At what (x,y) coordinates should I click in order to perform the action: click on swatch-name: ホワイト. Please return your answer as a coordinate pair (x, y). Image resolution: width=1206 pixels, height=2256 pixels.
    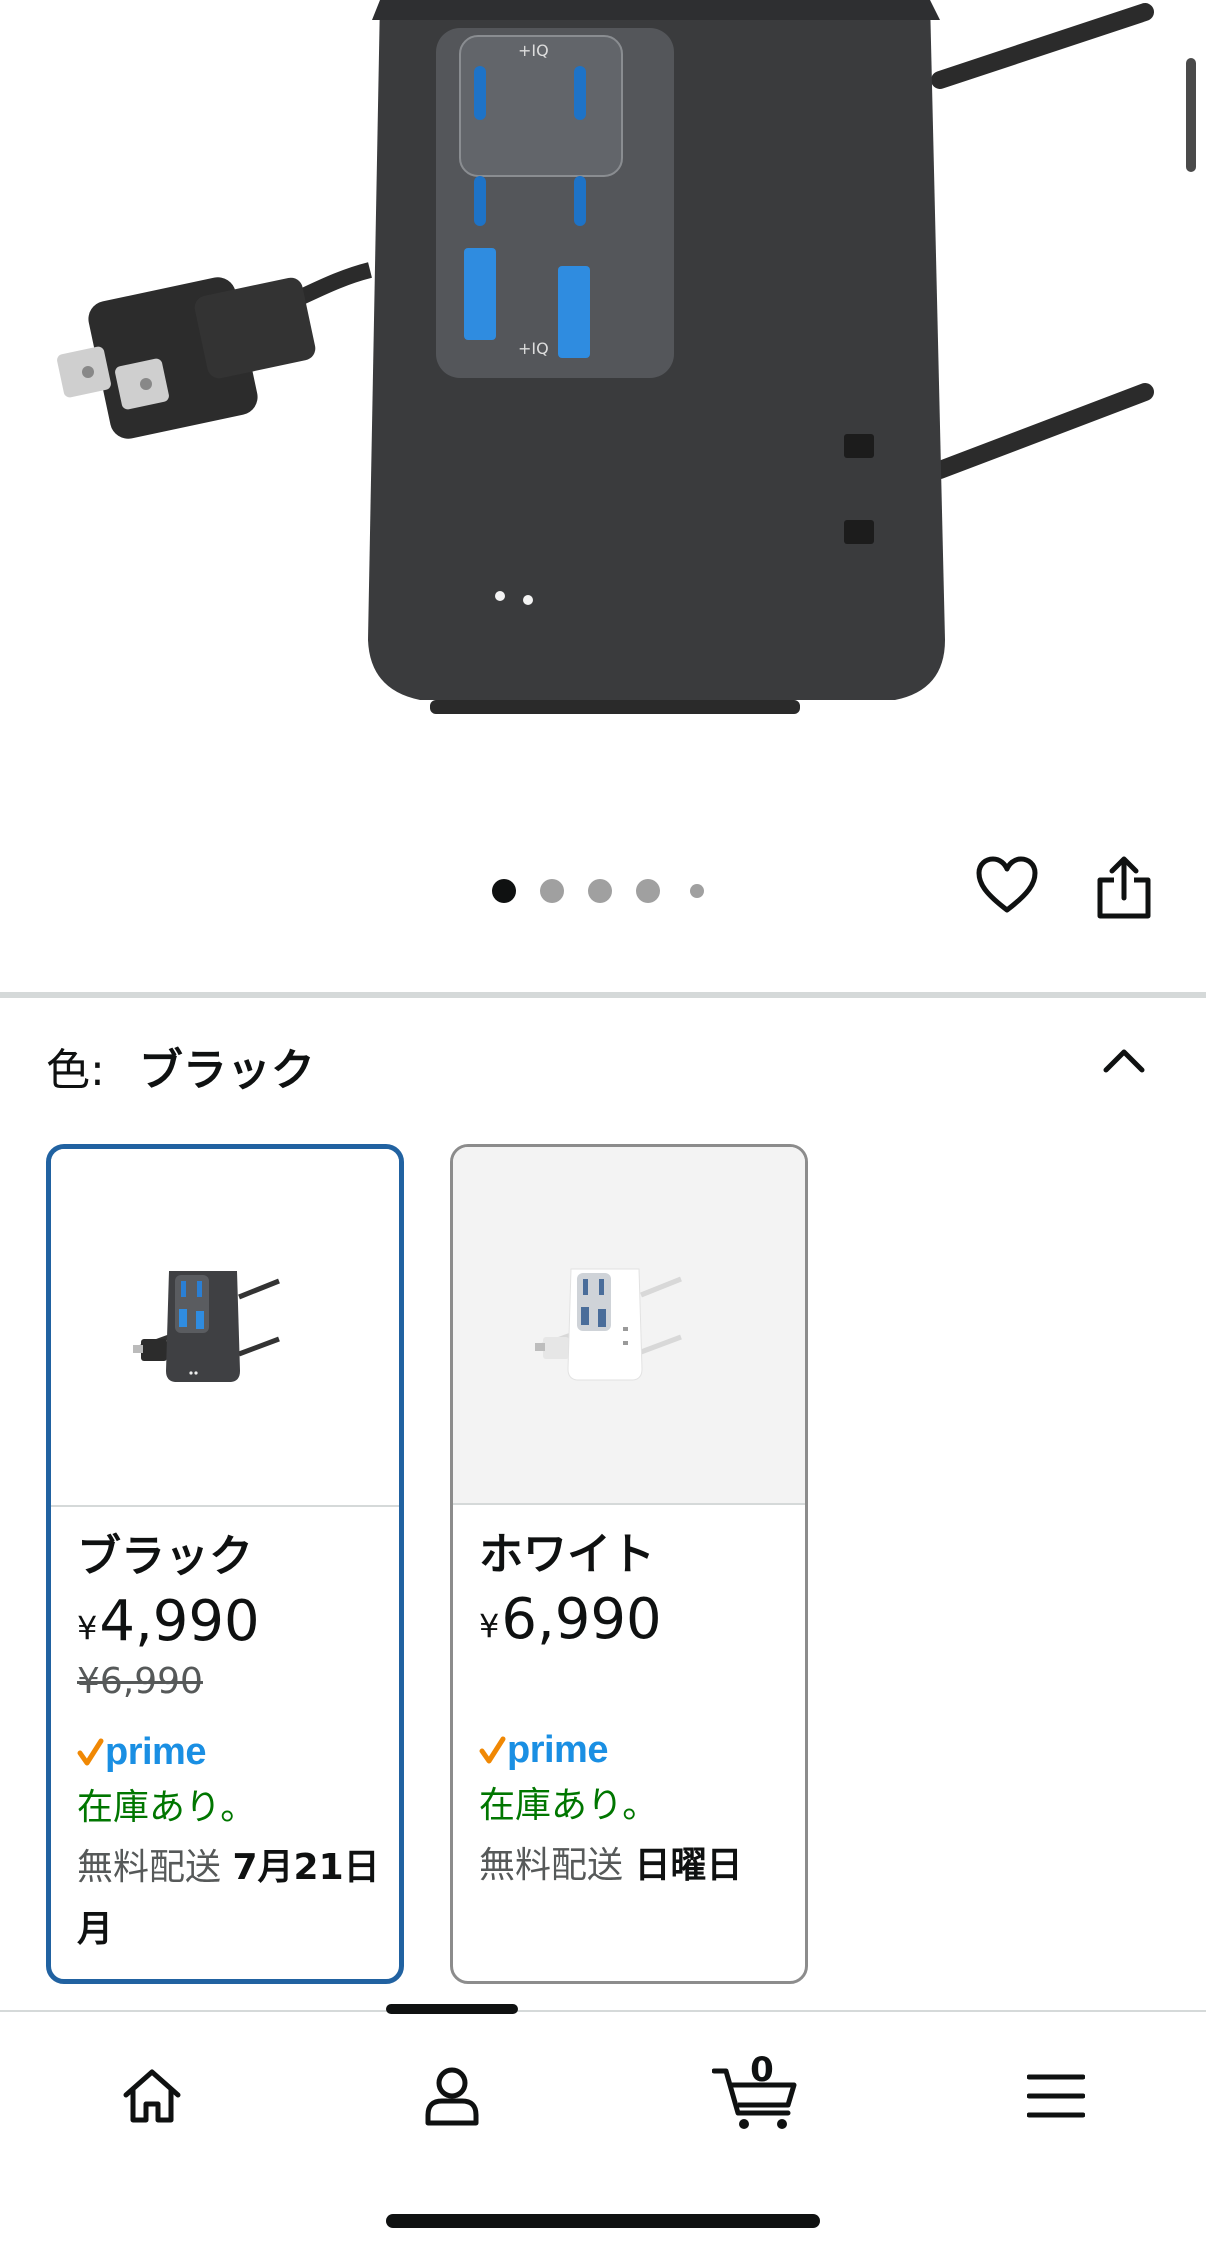
    Looking at the image, I should click on (567, 1554).